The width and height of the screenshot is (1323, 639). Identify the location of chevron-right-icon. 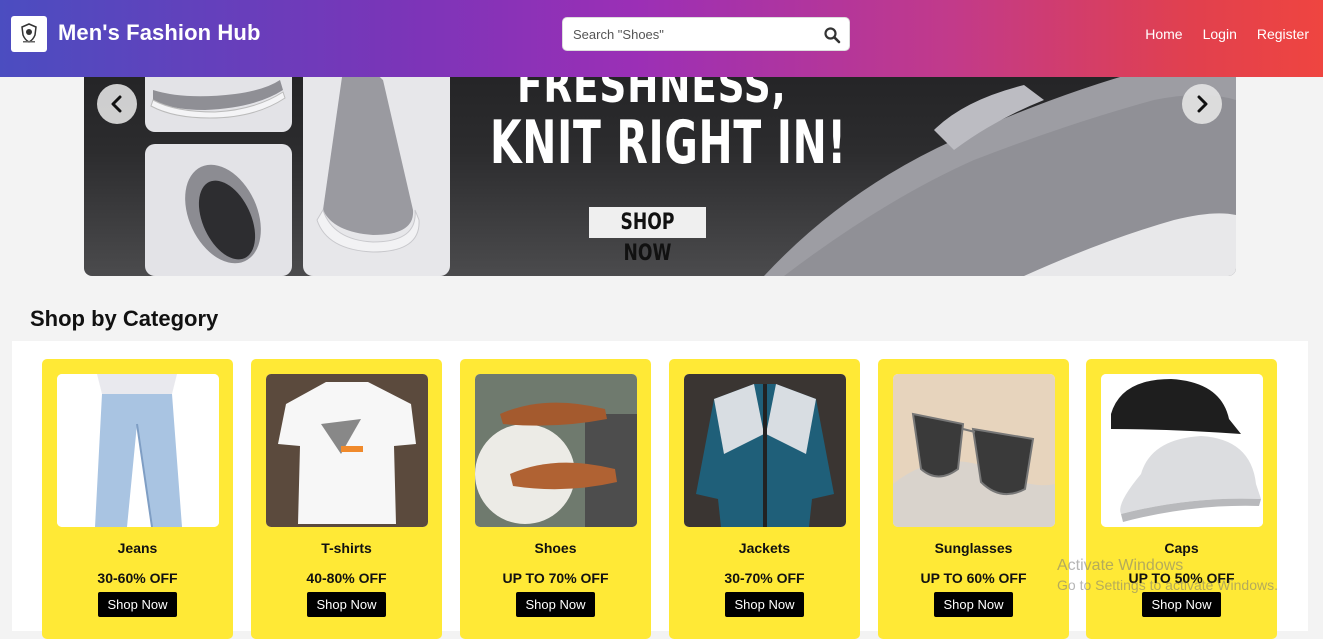
(1202, 104).